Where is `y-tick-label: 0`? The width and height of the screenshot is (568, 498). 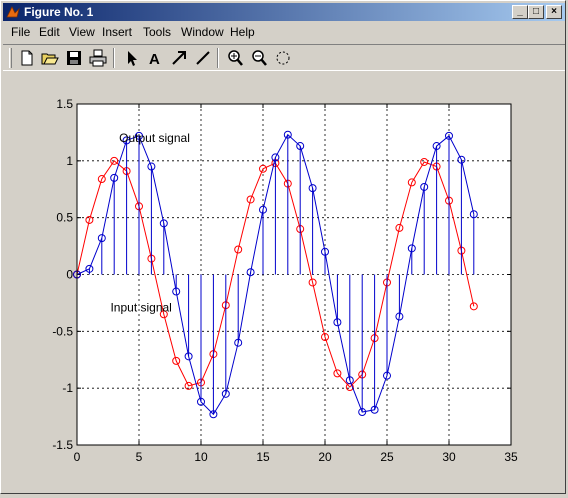 y-tick-label: 0 is located at coordinates (69, 275).